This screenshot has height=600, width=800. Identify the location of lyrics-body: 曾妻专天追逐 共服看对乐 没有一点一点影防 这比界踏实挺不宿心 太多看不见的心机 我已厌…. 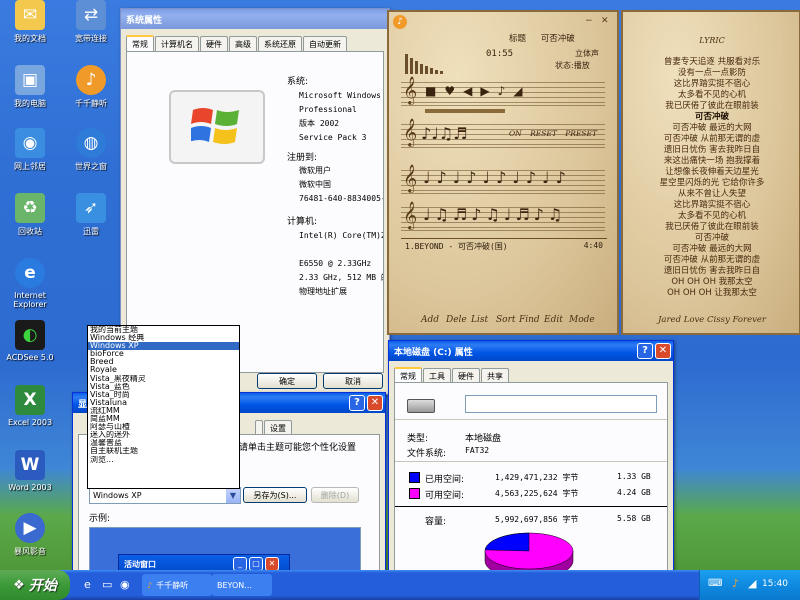
(711, 179).